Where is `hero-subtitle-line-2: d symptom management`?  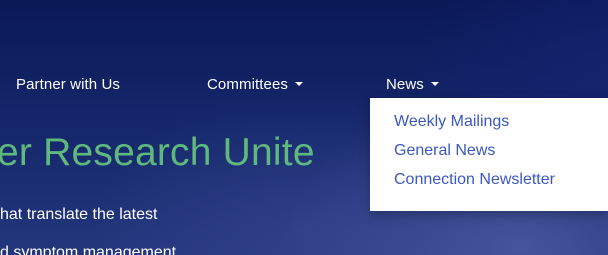 hero-subtitle-line-2: d symptom management is located at coordinates (88, 249).